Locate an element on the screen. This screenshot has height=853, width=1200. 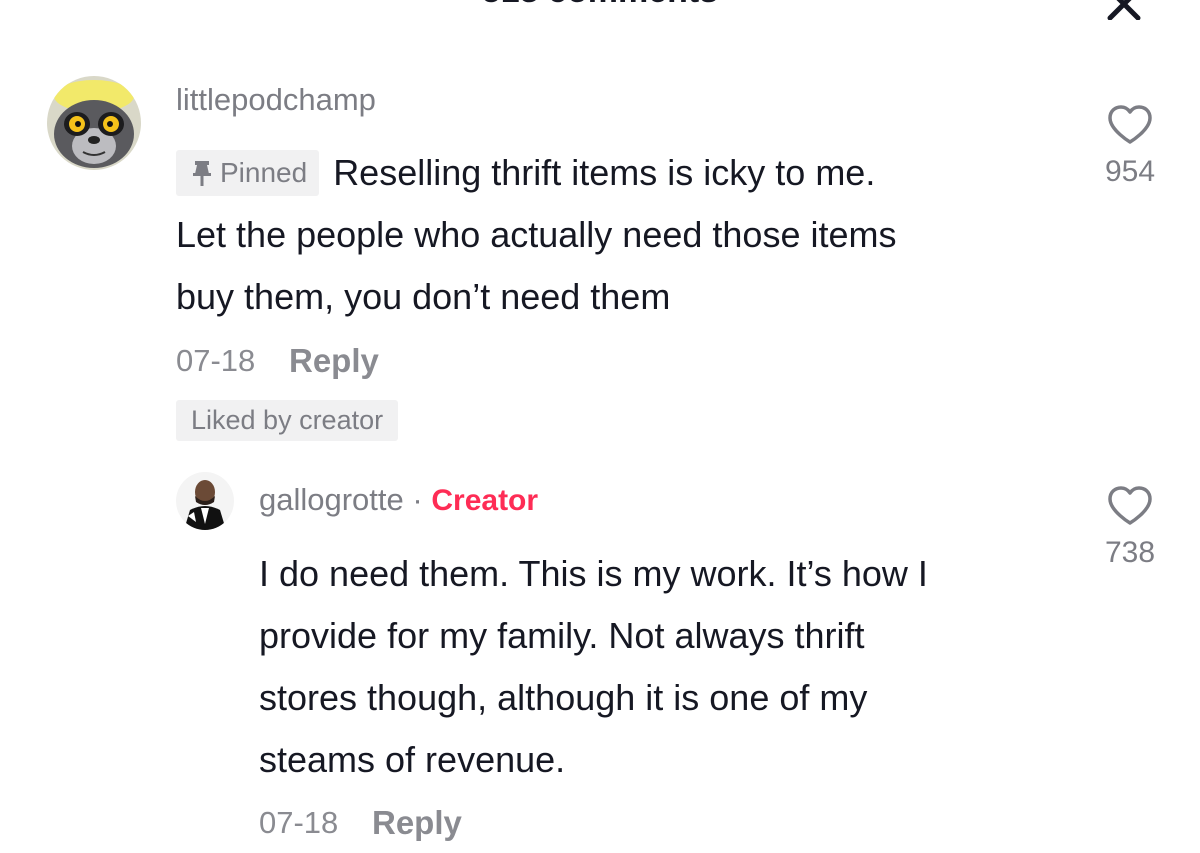
close-icon is located at coordinates (1124, 10).